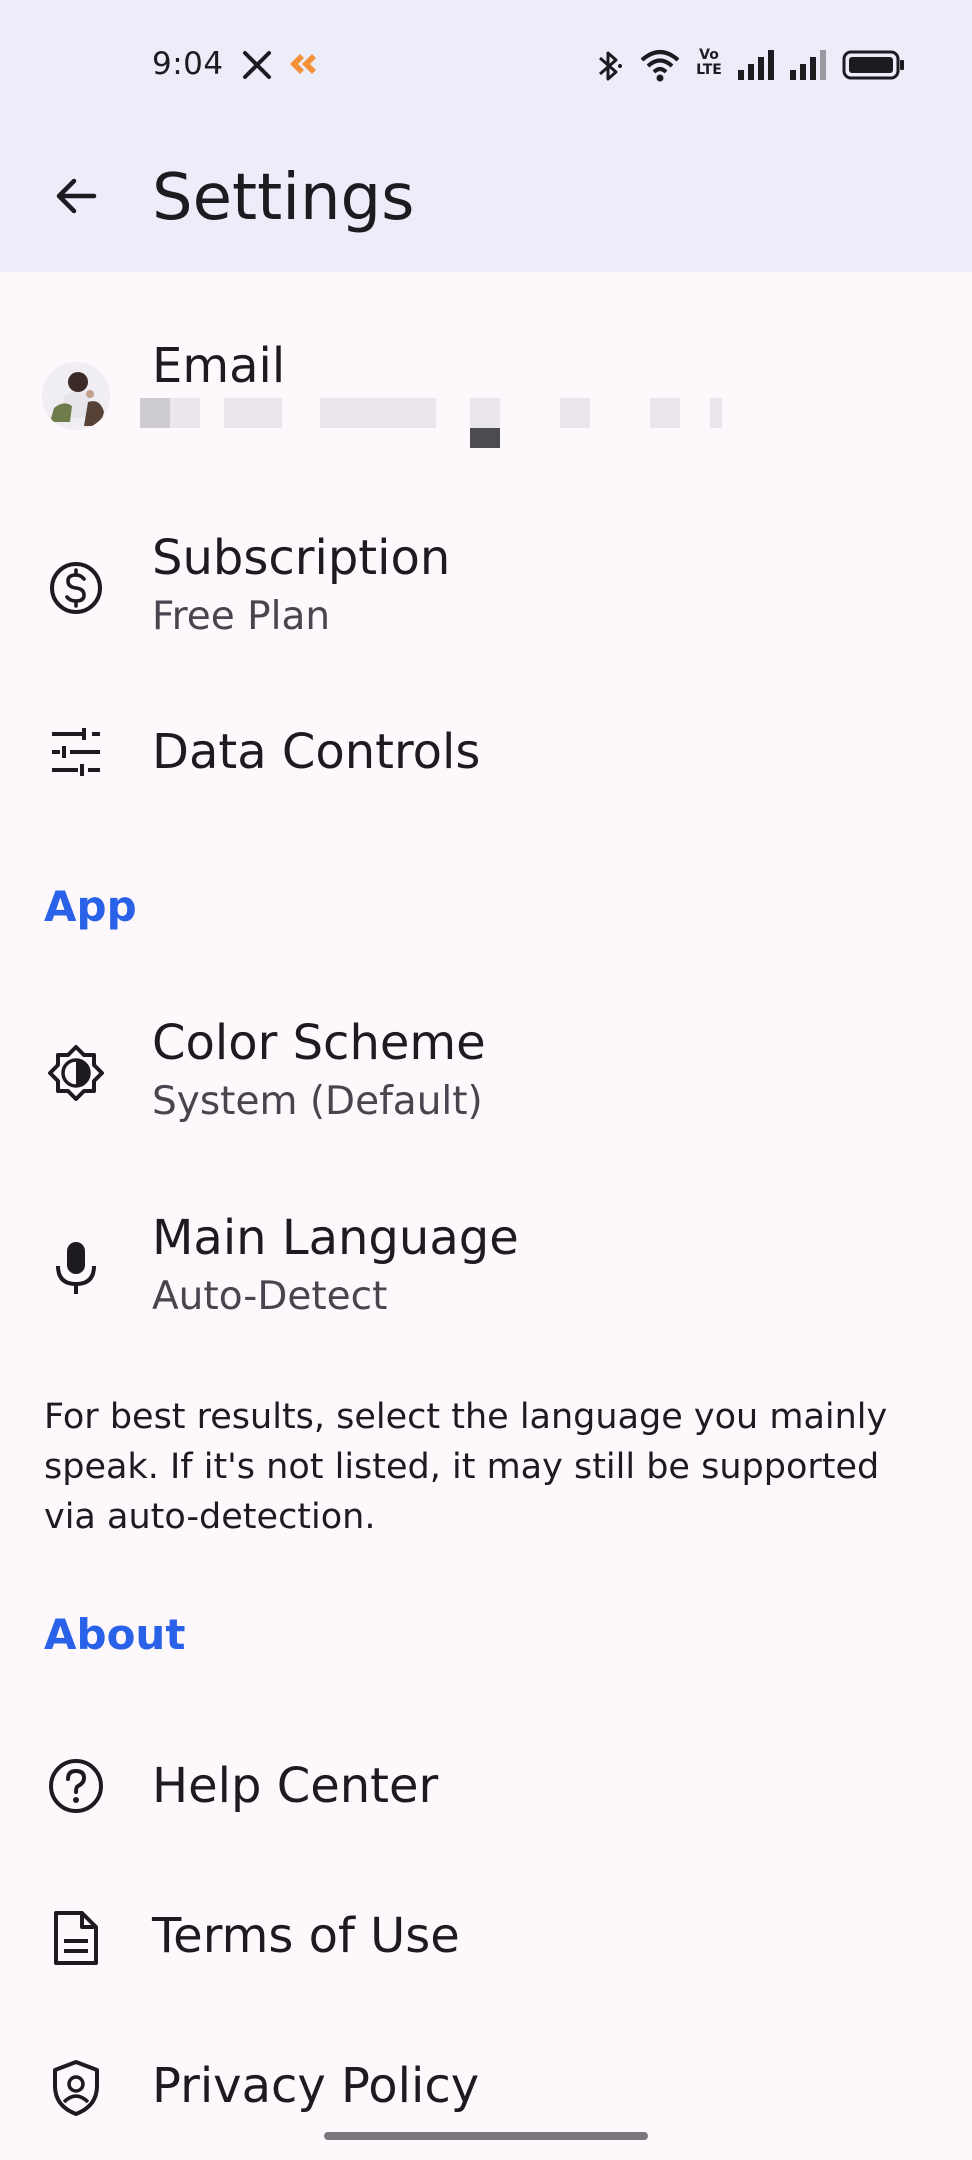 This screenshot has height=2160, width=972. Describe the element at coordinates (316, 2086) in the screenshot. I see `privacy-policy-title: Privacy Policy` at that location.